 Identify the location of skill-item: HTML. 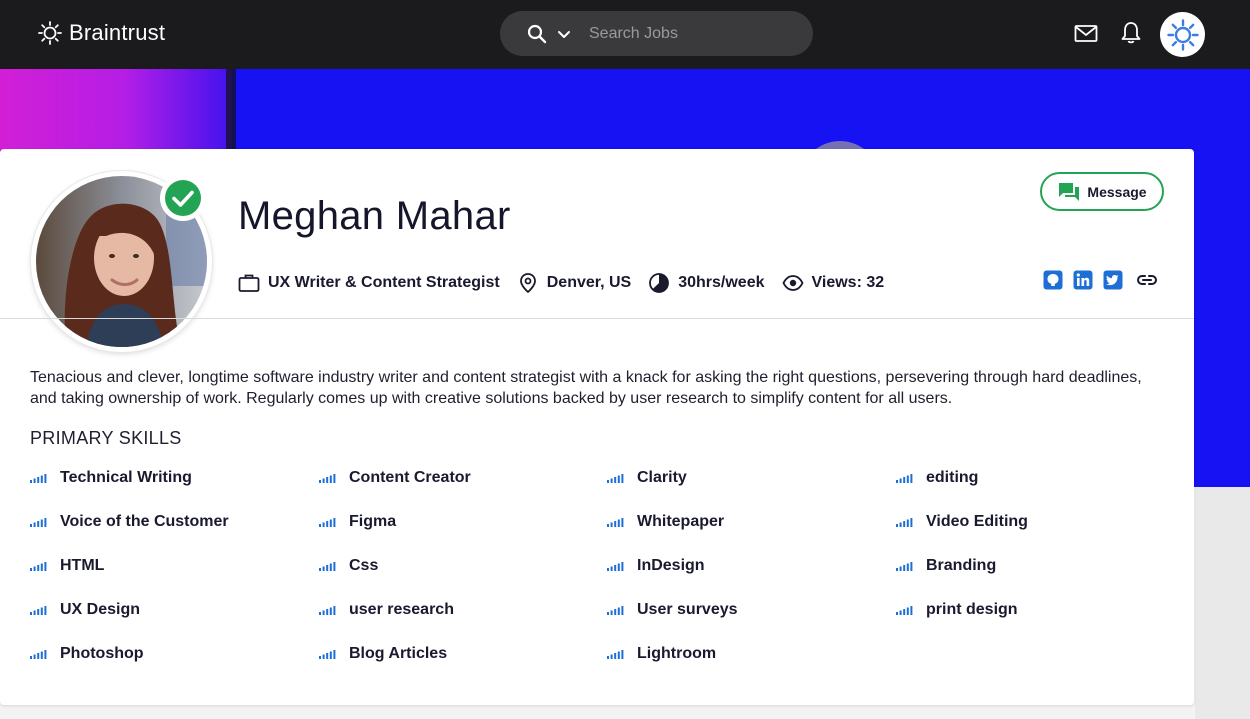
(67, 566).